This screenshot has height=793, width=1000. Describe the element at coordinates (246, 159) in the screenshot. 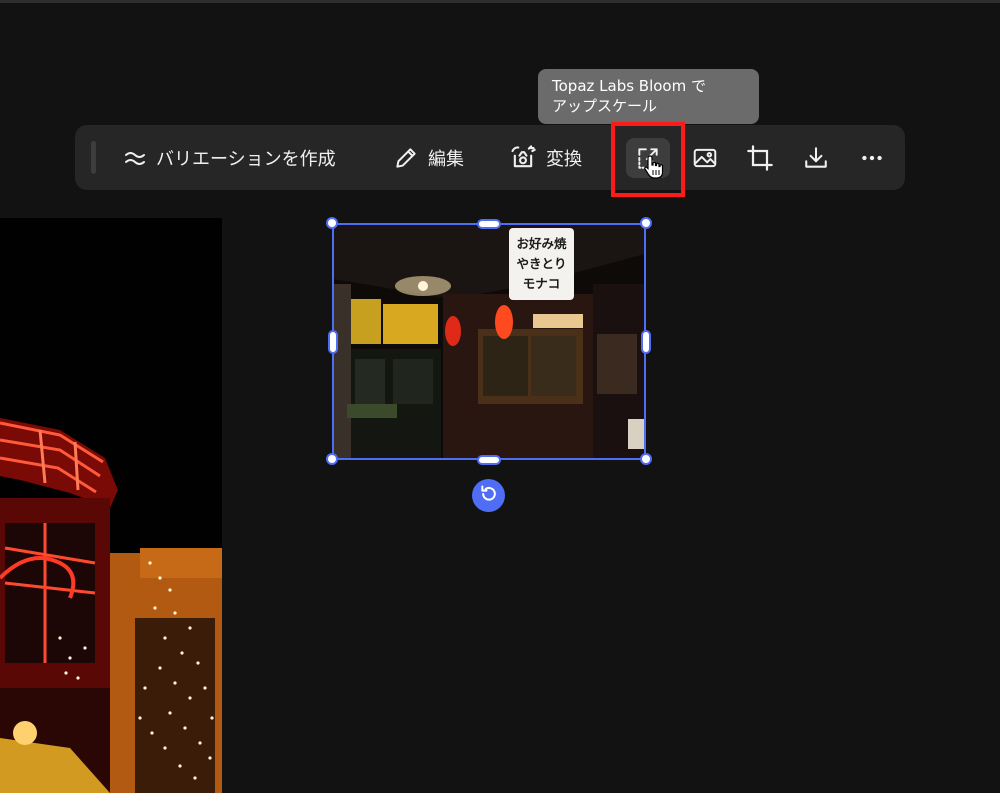

I see `create-variation-label: バリエーションを作成` at that location.